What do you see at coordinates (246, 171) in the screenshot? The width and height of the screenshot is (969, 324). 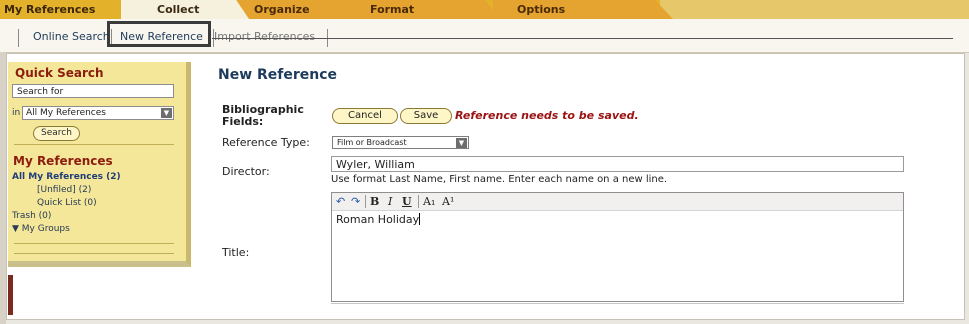 I see `director-label: Director:` at bounding box center [246, 171].